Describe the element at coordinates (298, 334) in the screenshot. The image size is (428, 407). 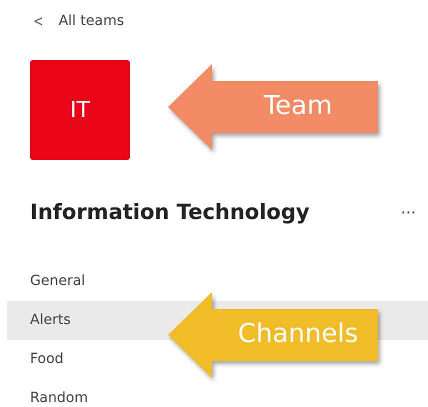
I see `callout-label: Channels` at that location.